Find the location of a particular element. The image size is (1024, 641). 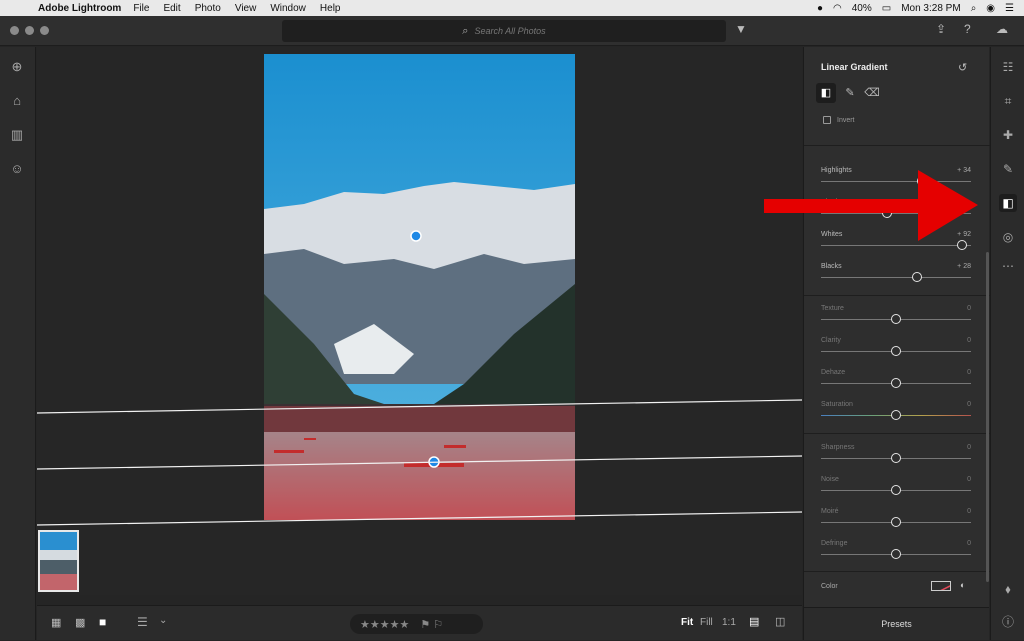

filmstrip-thumbnail is located at coordinates (58, 561).